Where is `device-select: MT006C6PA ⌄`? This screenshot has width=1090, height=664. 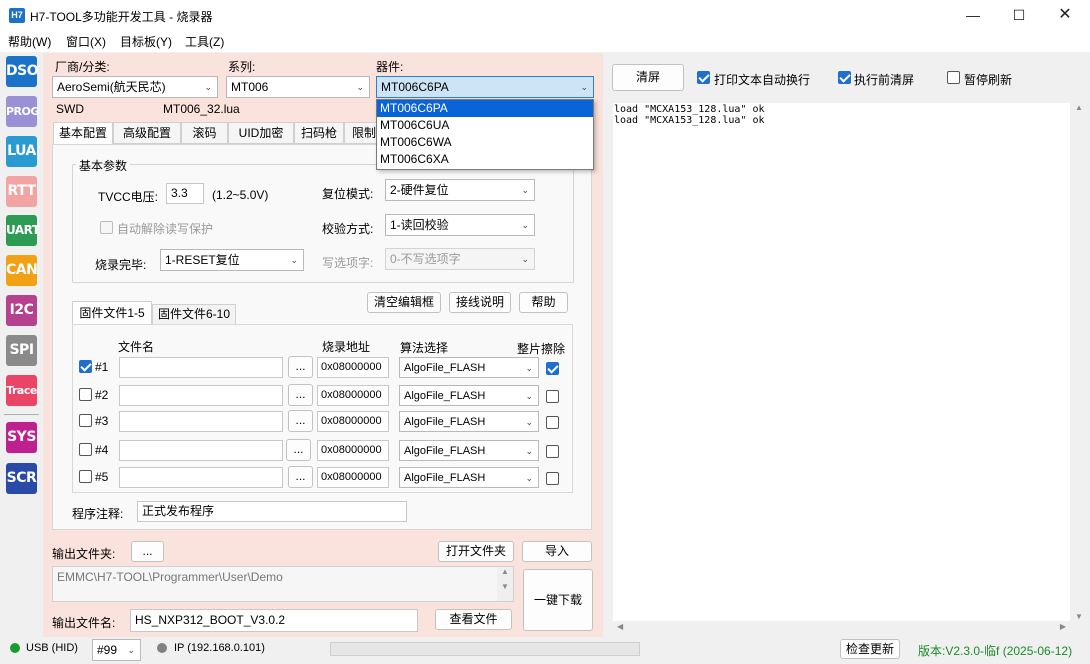 device-select: MT006C6PA ⌄ is located at coordinates (485, 87).